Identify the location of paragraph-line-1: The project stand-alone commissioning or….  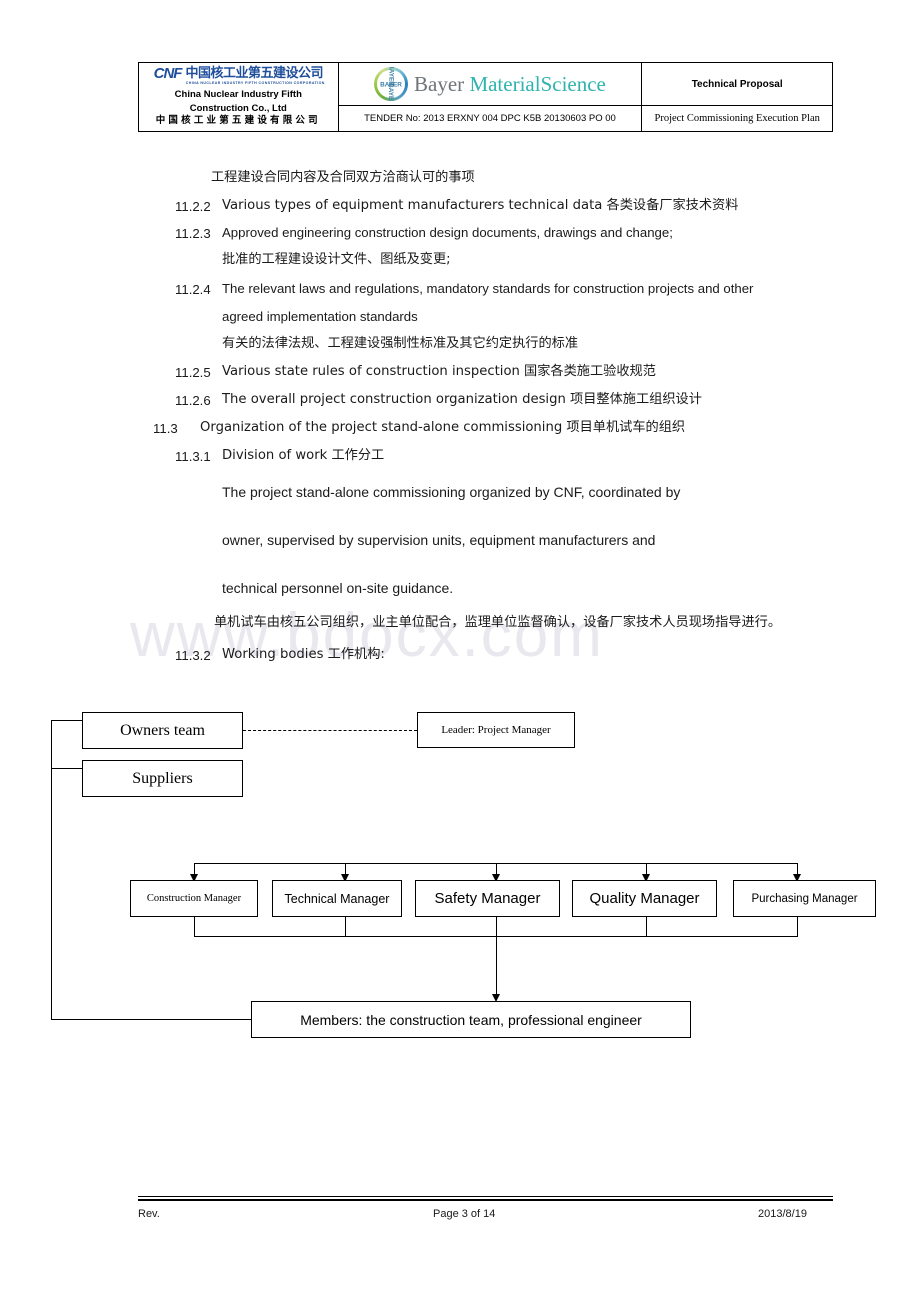
(451, 492).